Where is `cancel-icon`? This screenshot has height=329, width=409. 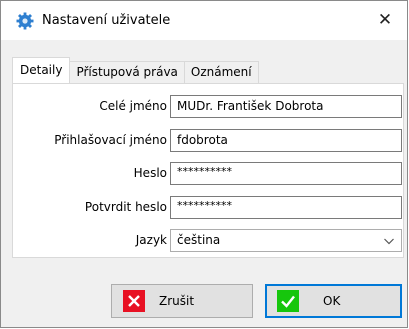
cancel-icon is located at coordinates (134, 301).